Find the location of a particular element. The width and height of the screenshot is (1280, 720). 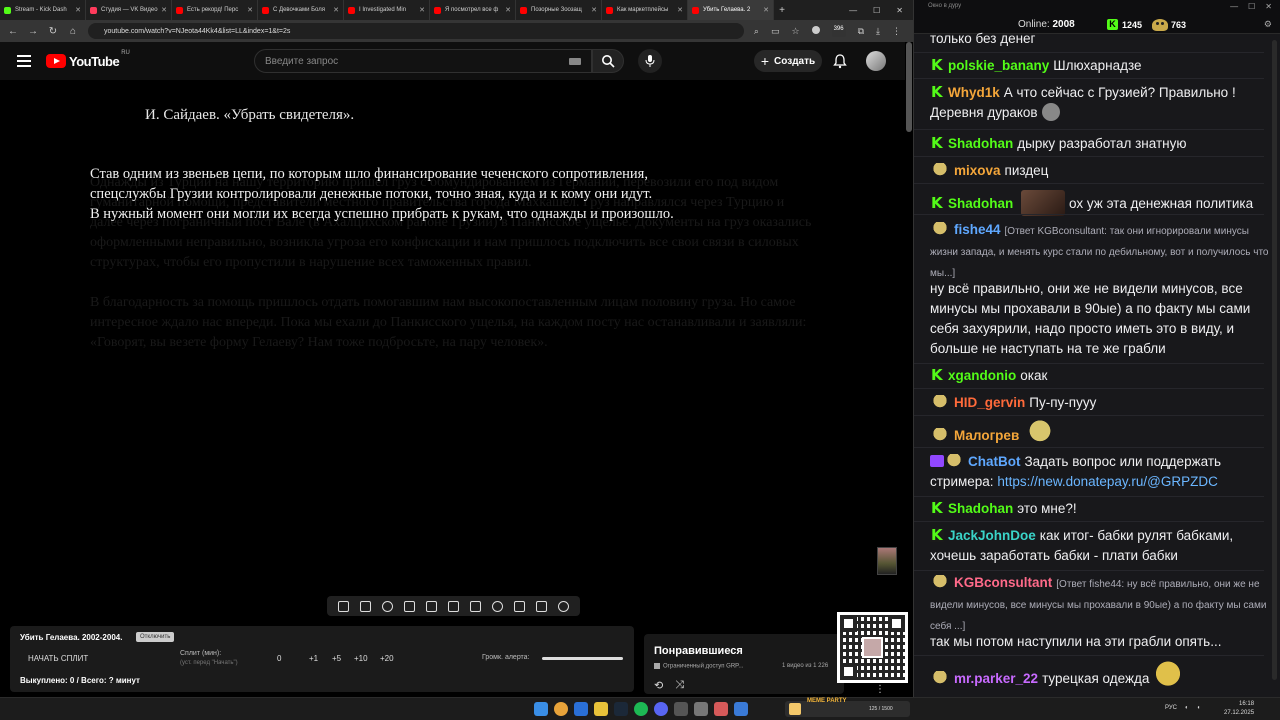

browser-tab: Как маркетплейсы ✕ is located at coordinates (645, 10).